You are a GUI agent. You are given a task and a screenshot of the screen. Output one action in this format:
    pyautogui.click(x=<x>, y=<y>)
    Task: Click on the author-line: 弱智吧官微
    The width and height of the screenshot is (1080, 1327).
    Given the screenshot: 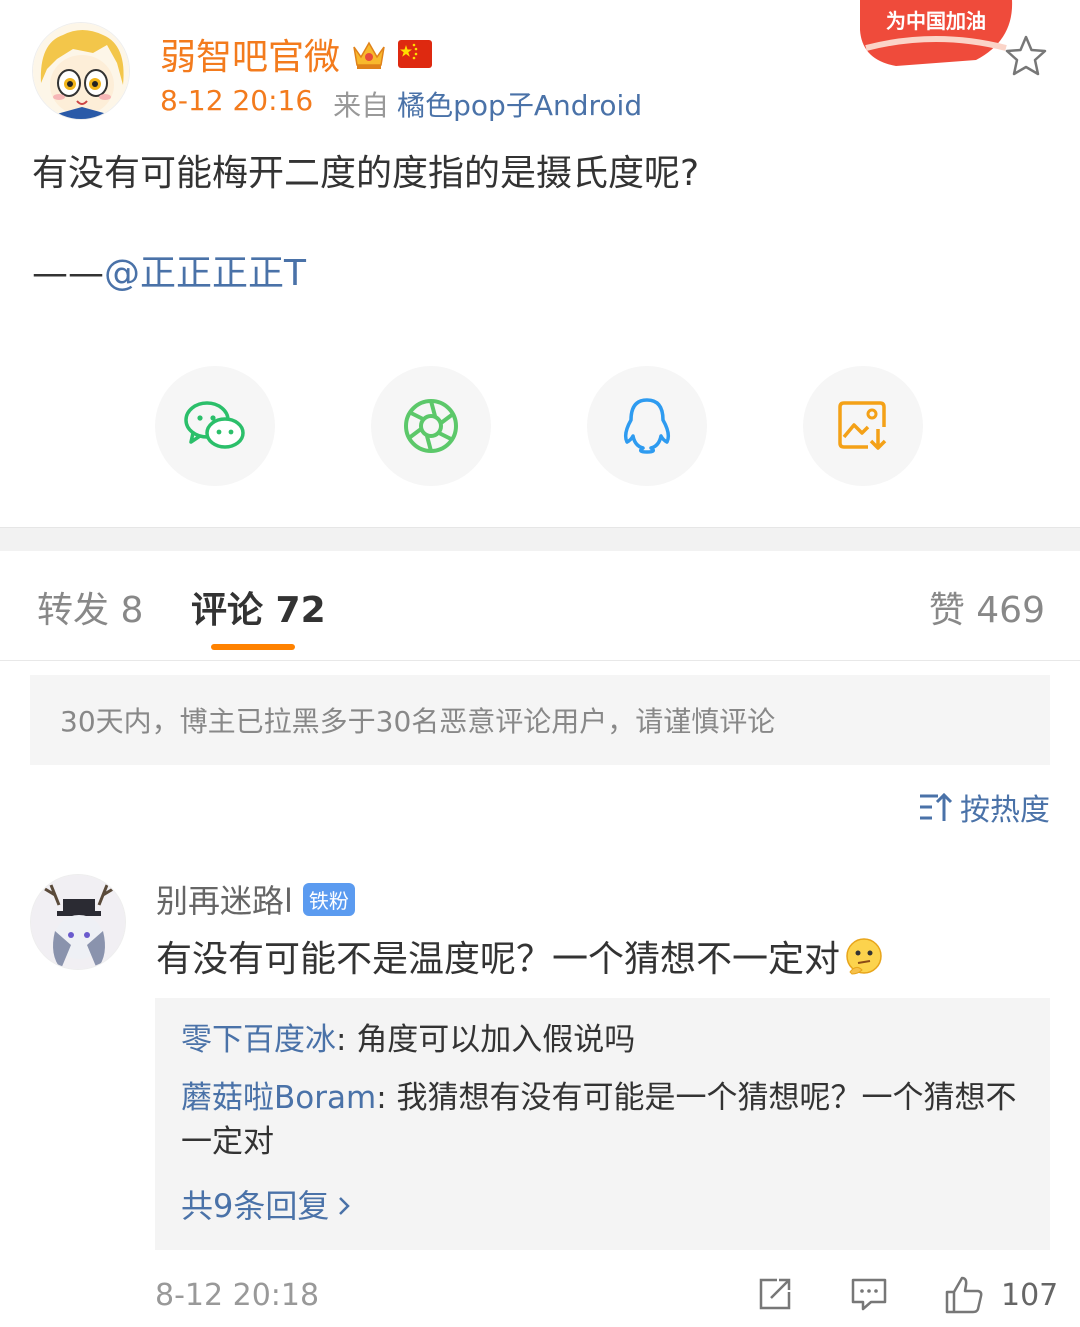 What is the action you would take?
    pyautogui.click(x=296, y=54)
    